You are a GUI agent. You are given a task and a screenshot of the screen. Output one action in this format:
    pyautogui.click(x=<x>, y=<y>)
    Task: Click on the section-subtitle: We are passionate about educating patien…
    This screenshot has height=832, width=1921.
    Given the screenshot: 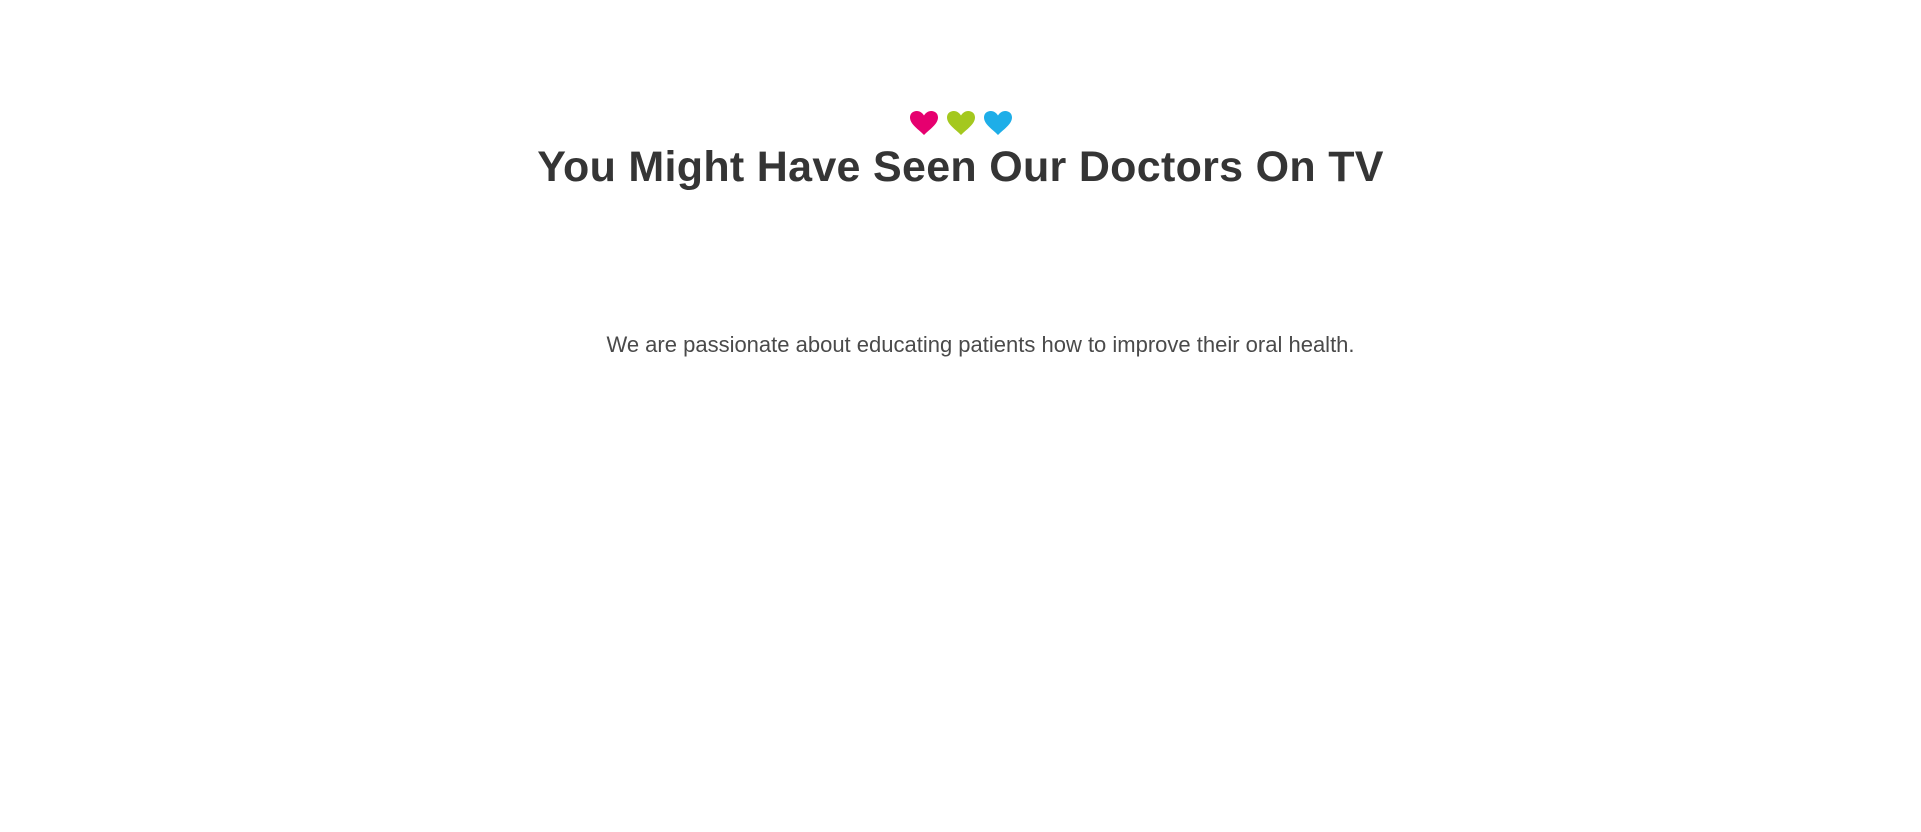 What is the action you would take?
    pyautogui.click(x=980, y=344)
    